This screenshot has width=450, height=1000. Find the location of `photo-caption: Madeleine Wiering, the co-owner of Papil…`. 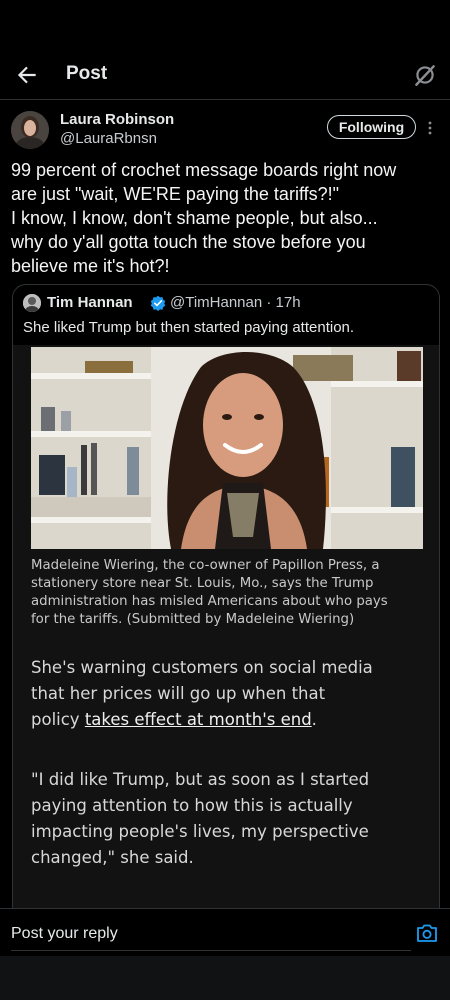

photo-caption: Madeleine Wiering, the co-owner of Papil… is located at coordinates (229, 593).